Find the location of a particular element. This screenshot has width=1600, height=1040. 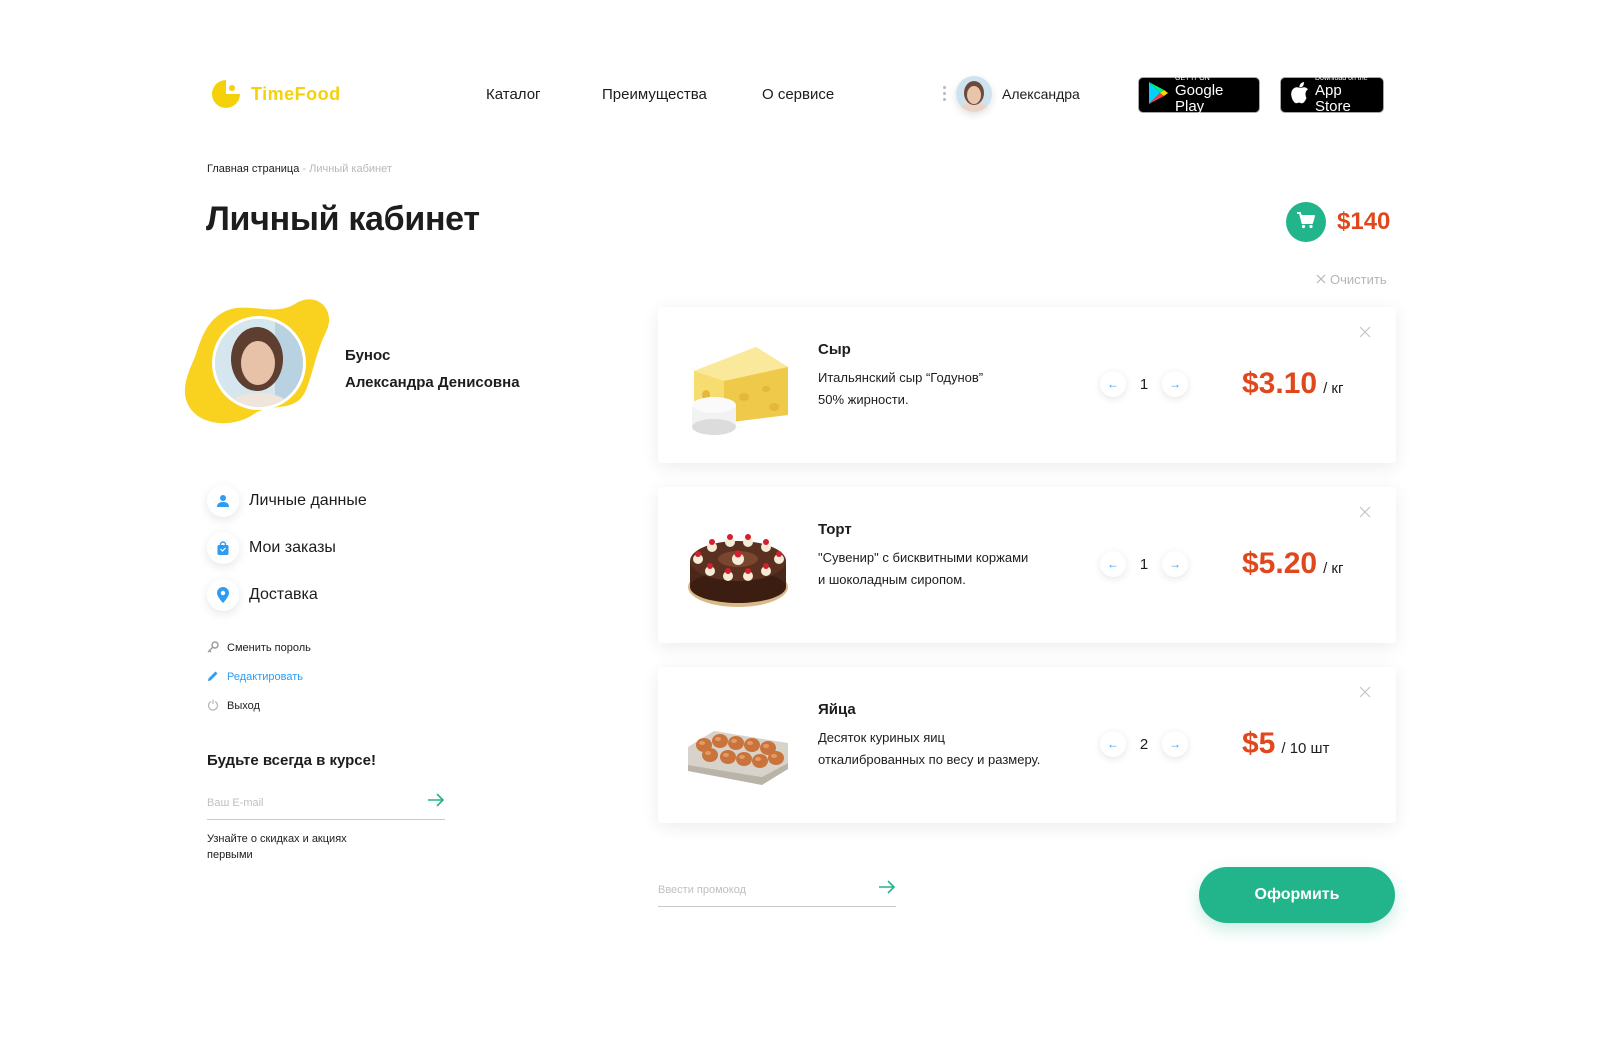

logo-text: TimeFood is located at coordinates (296, 93).